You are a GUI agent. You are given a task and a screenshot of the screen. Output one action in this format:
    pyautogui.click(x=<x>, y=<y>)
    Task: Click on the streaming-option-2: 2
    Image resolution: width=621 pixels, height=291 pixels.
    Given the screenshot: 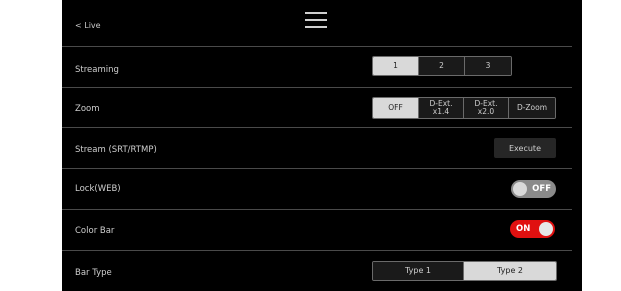 What is the action you would take?
    pyautogui.click(x=442, y=66)
    